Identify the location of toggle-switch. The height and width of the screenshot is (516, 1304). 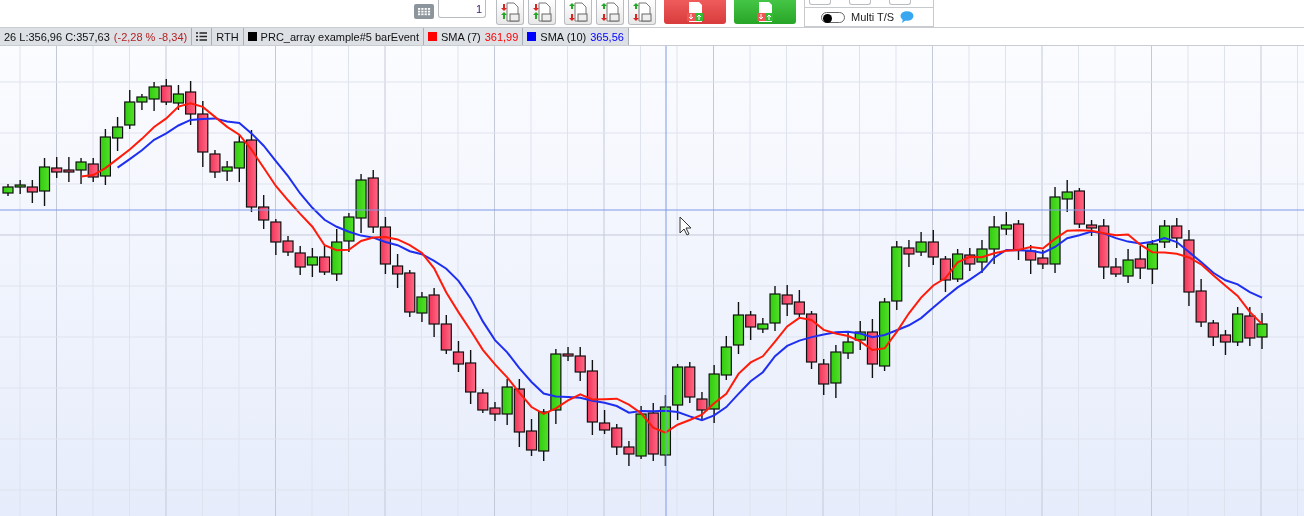
(833, 17).